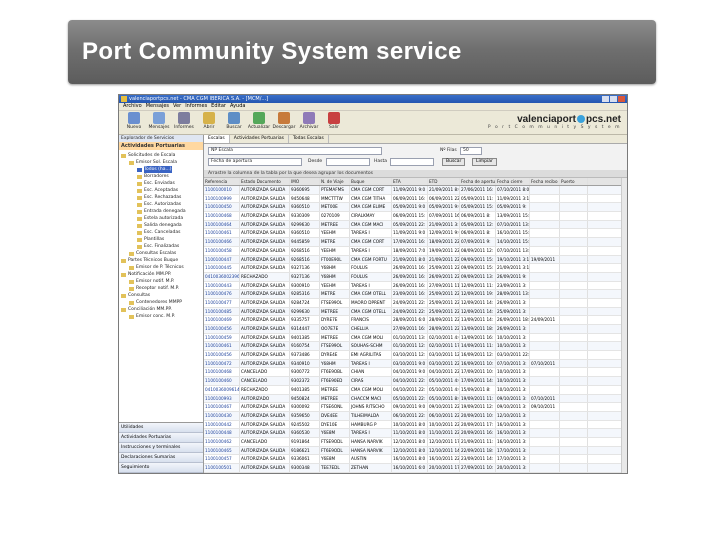 Image resolution: width=728 pixels, height=546 pixels. Describe the element at coordinates (161, 211) in the screenshot. I see `tree-node: Entrada denegada` at that location.